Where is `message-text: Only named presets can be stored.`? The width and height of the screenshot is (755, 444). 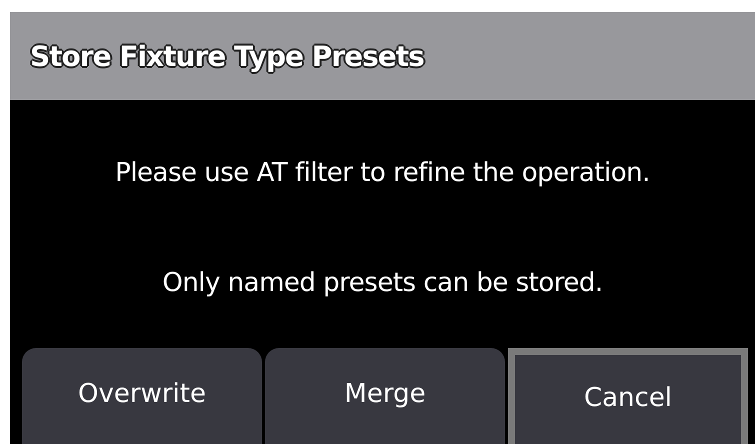
message-text: Only named presets can be stored. is located at coordinates (382, 283).